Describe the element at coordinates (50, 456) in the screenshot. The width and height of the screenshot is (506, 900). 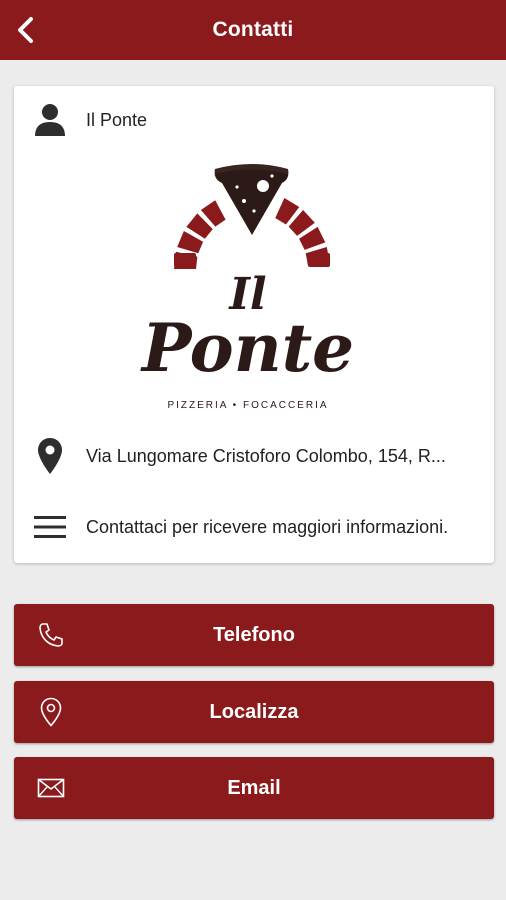
I see `map-pin-icon` at that location.